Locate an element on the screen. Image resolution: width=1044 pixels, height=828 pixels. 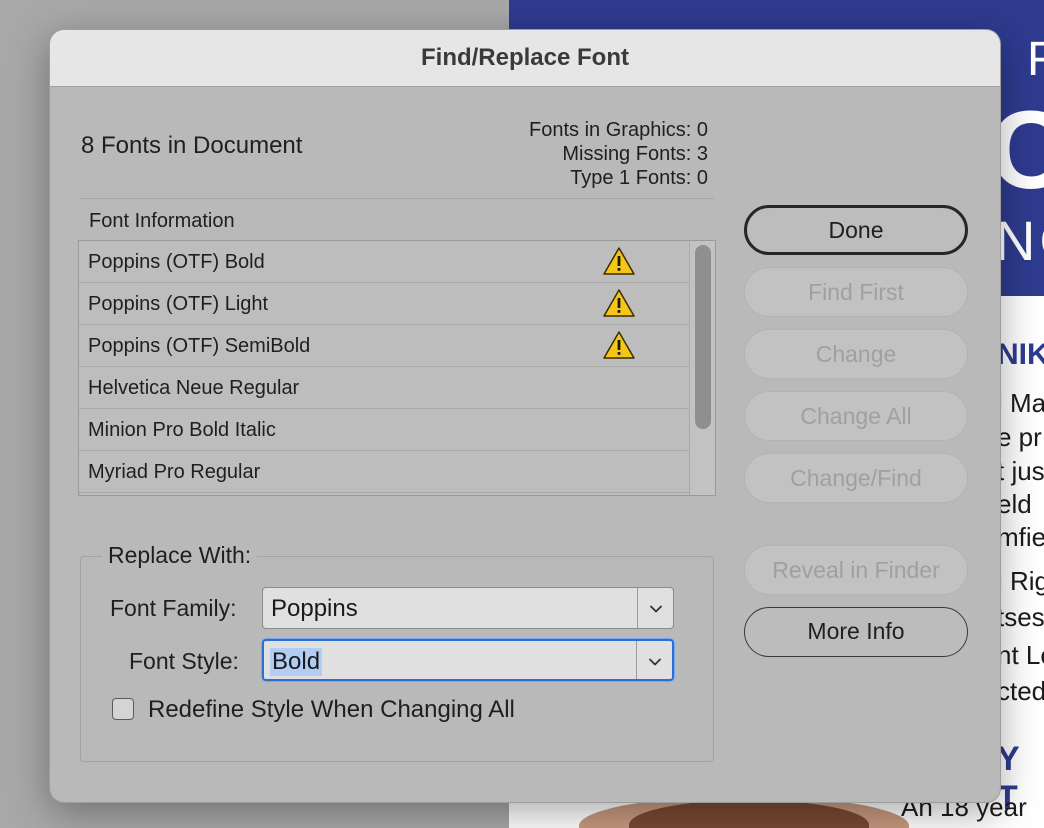
font-name: Poppins (OTF) Bold is located at coordinates (176, 262).